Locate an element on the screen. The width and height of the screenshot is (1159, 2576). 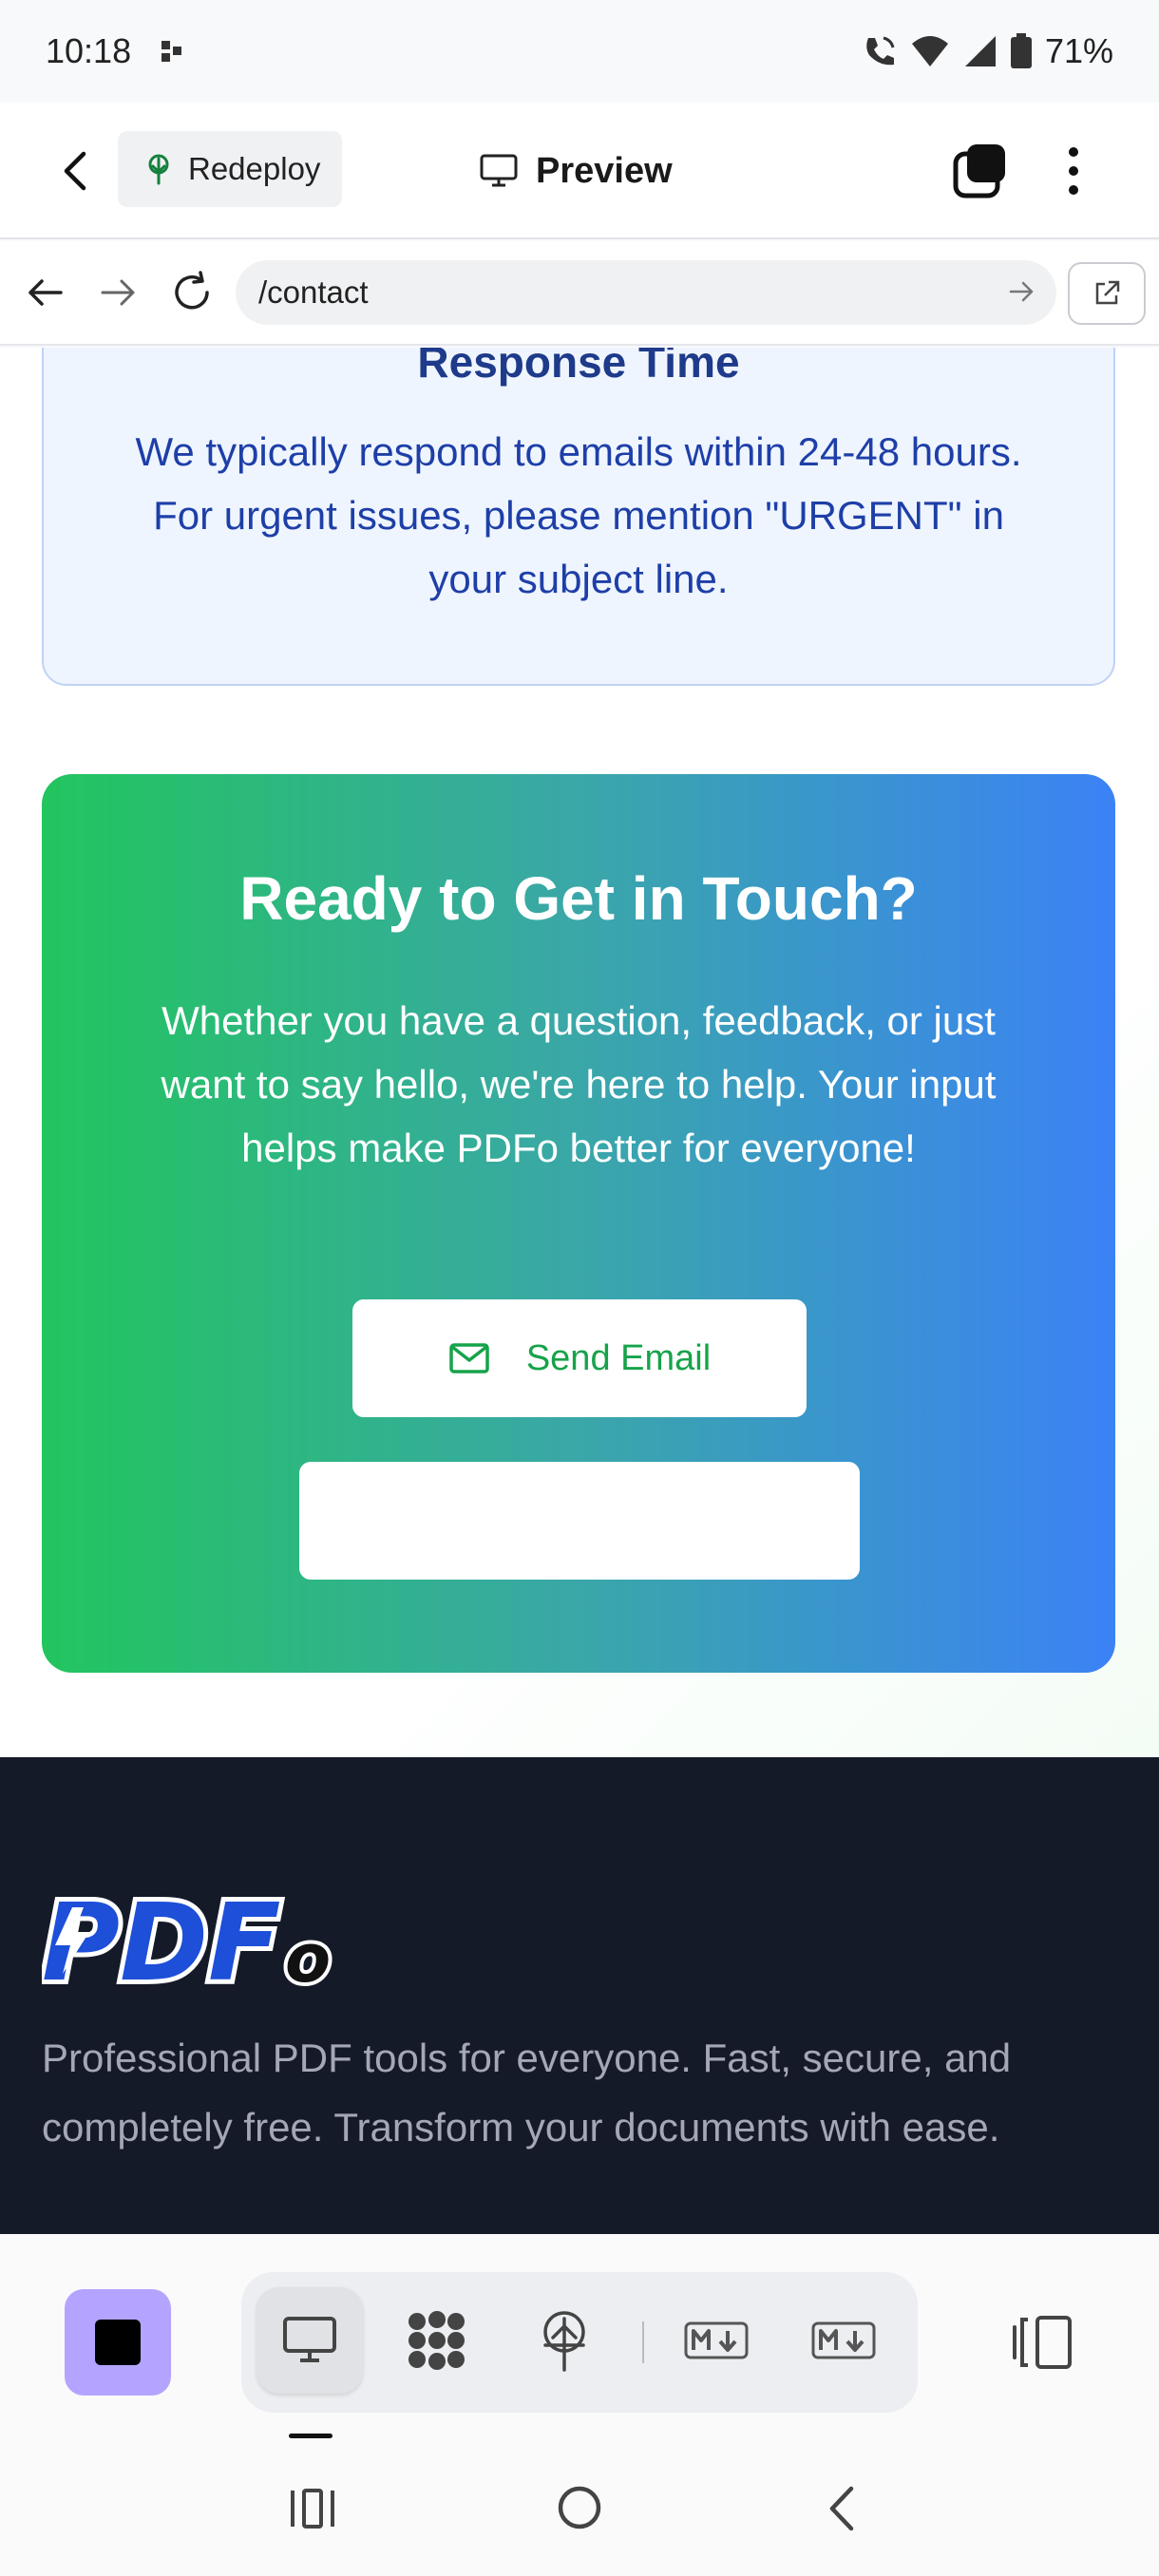
mode-preview is located at coordinates (309, 2340).